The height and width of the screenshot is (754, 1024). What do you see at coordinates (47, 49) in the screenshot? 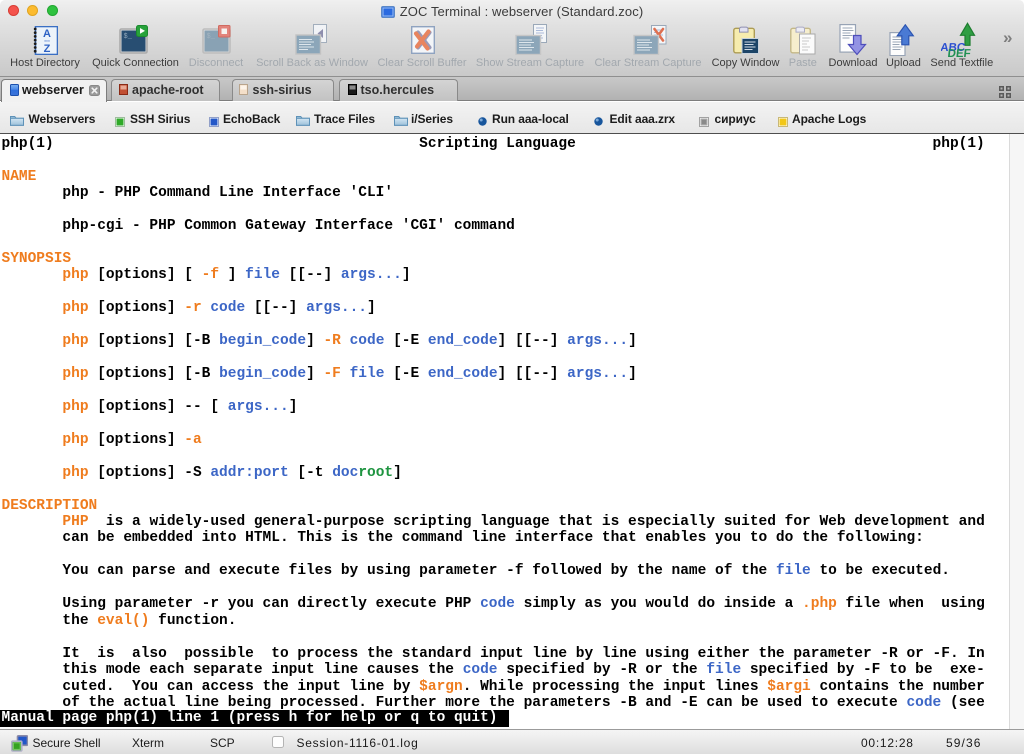
I see `svg-text: Z` at bounding box center [47, 49].